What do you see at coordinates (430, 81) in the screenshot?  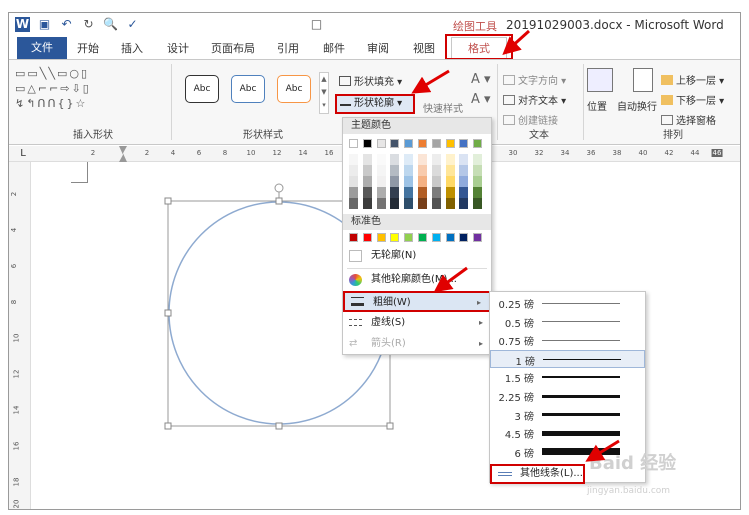 I see `arrow-to-outline-button` at bounding box center [430, 81].